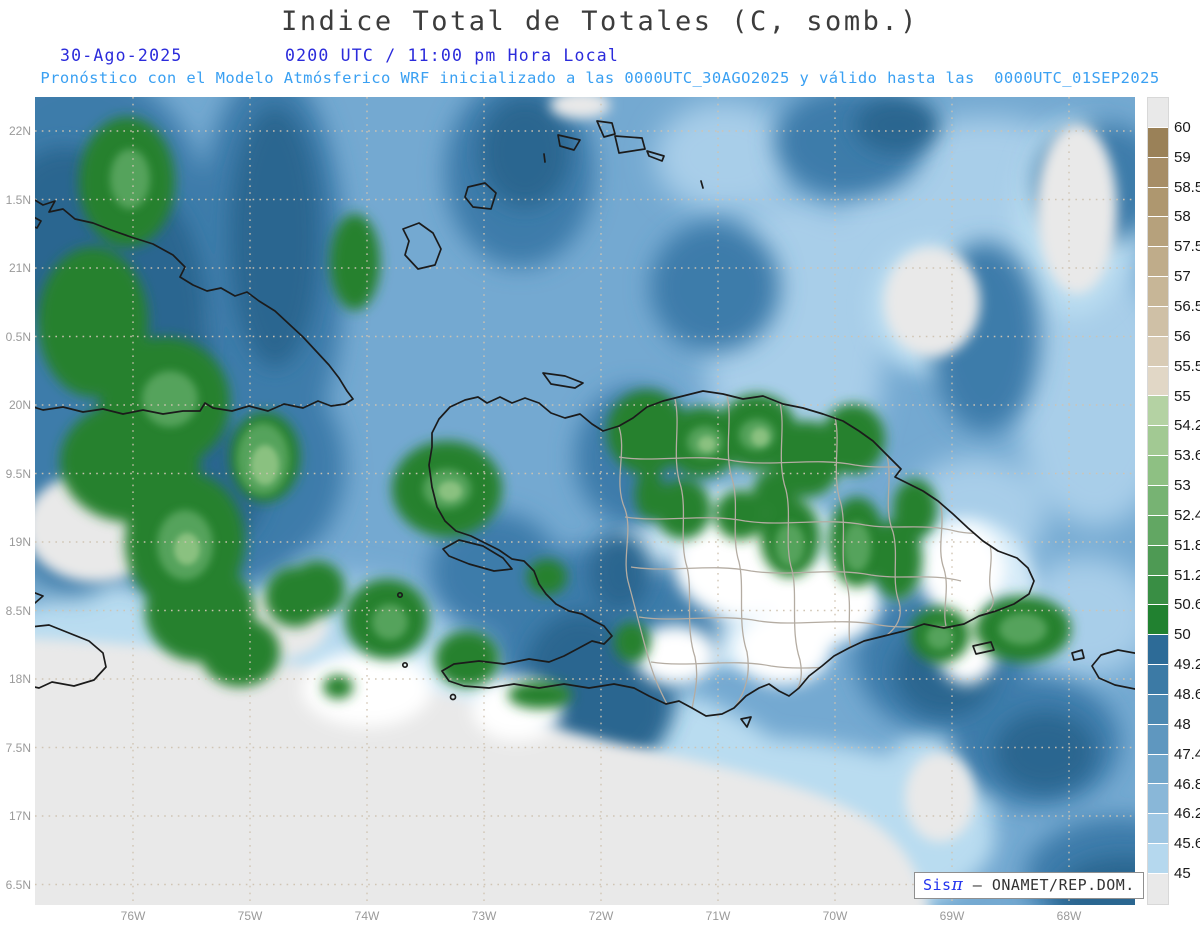  I want to click on latitude-tick-label: 21N, so click(19, 268).